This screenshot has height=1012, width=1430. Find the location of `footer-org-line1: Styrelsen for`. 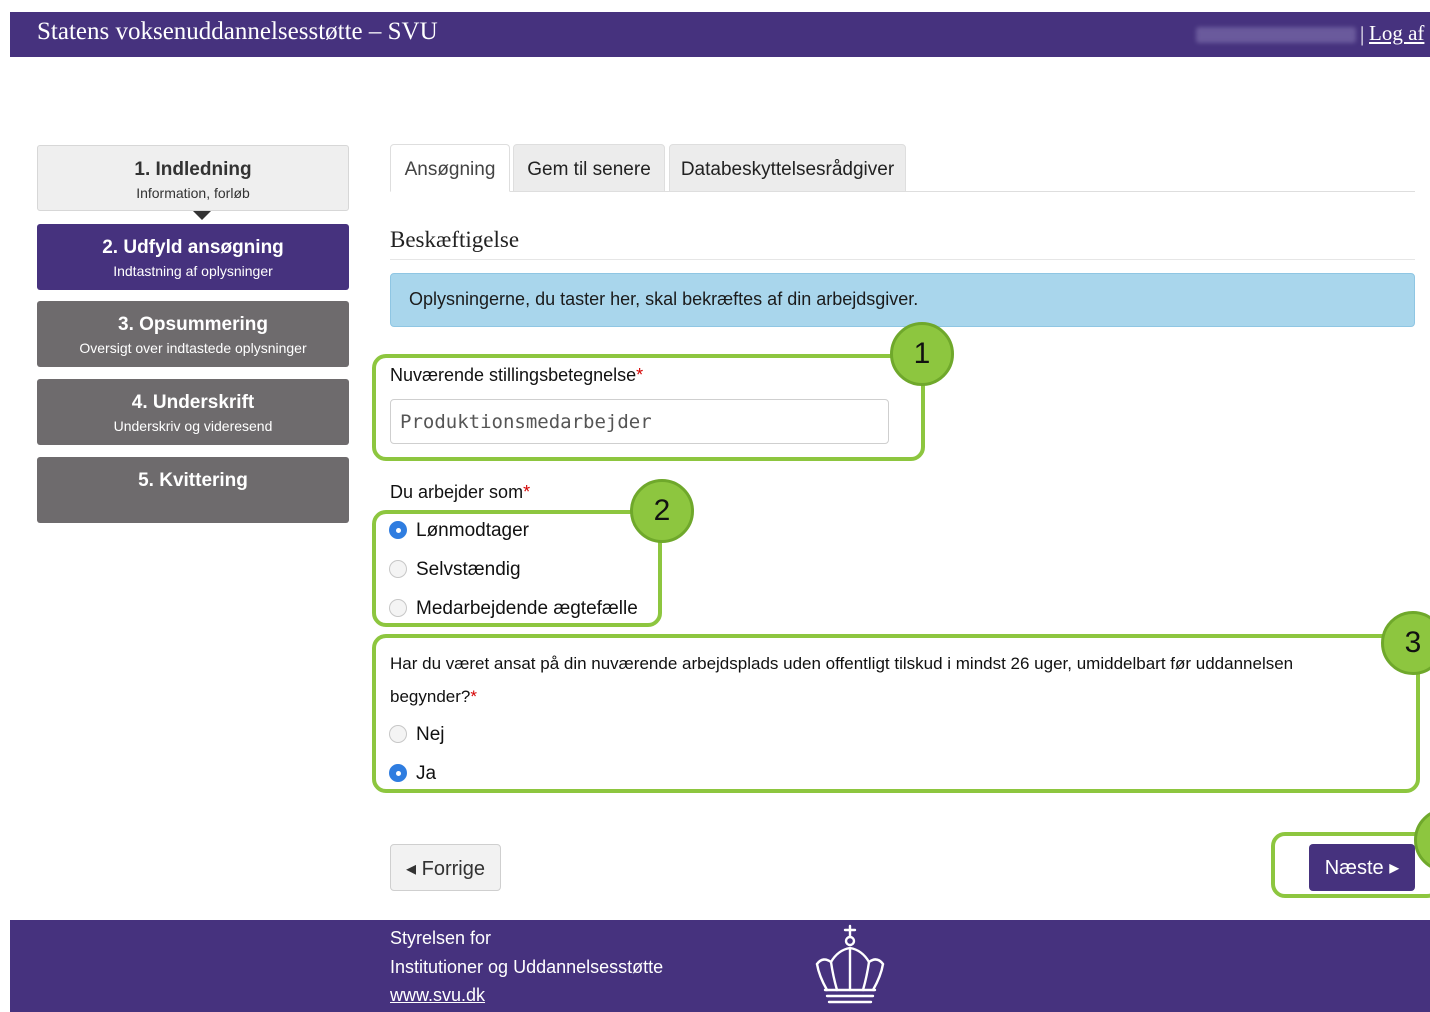

footer-org-line1: Styrelsen for is located at coordinates (441, 938).